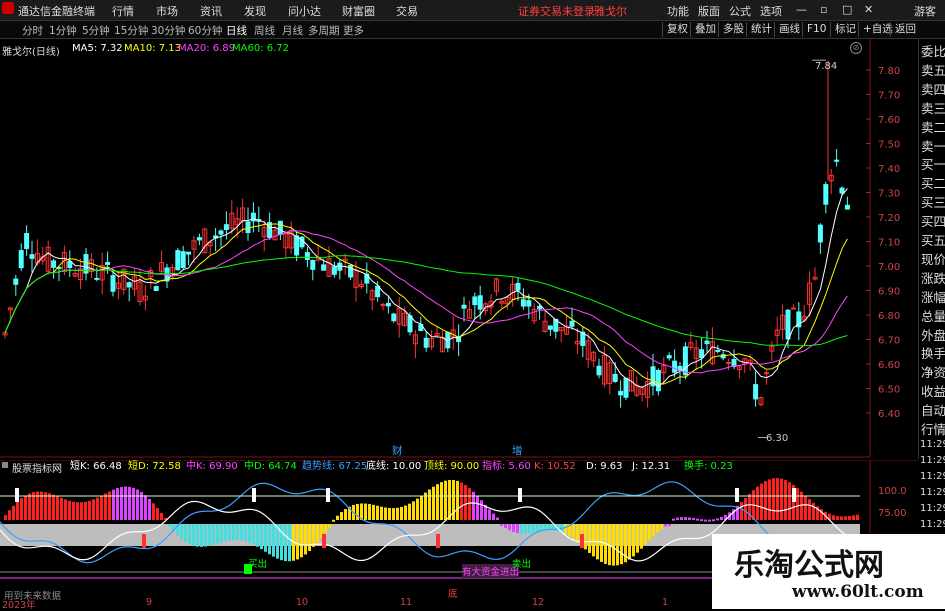 Image resolution: width=945 pixels, height=611 pixels. What do you see at coordinates (304, 11) in the screenshot?
I see `menu-ask: 问小达` at bounding box center [304, 11].